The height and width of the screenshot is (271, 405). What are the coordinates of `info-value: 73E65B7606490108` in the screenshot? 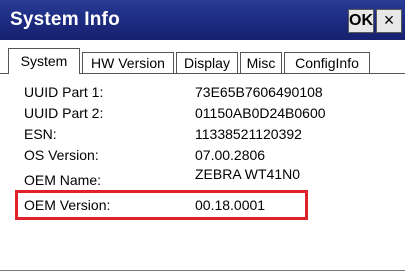 It's located at (259, 92).